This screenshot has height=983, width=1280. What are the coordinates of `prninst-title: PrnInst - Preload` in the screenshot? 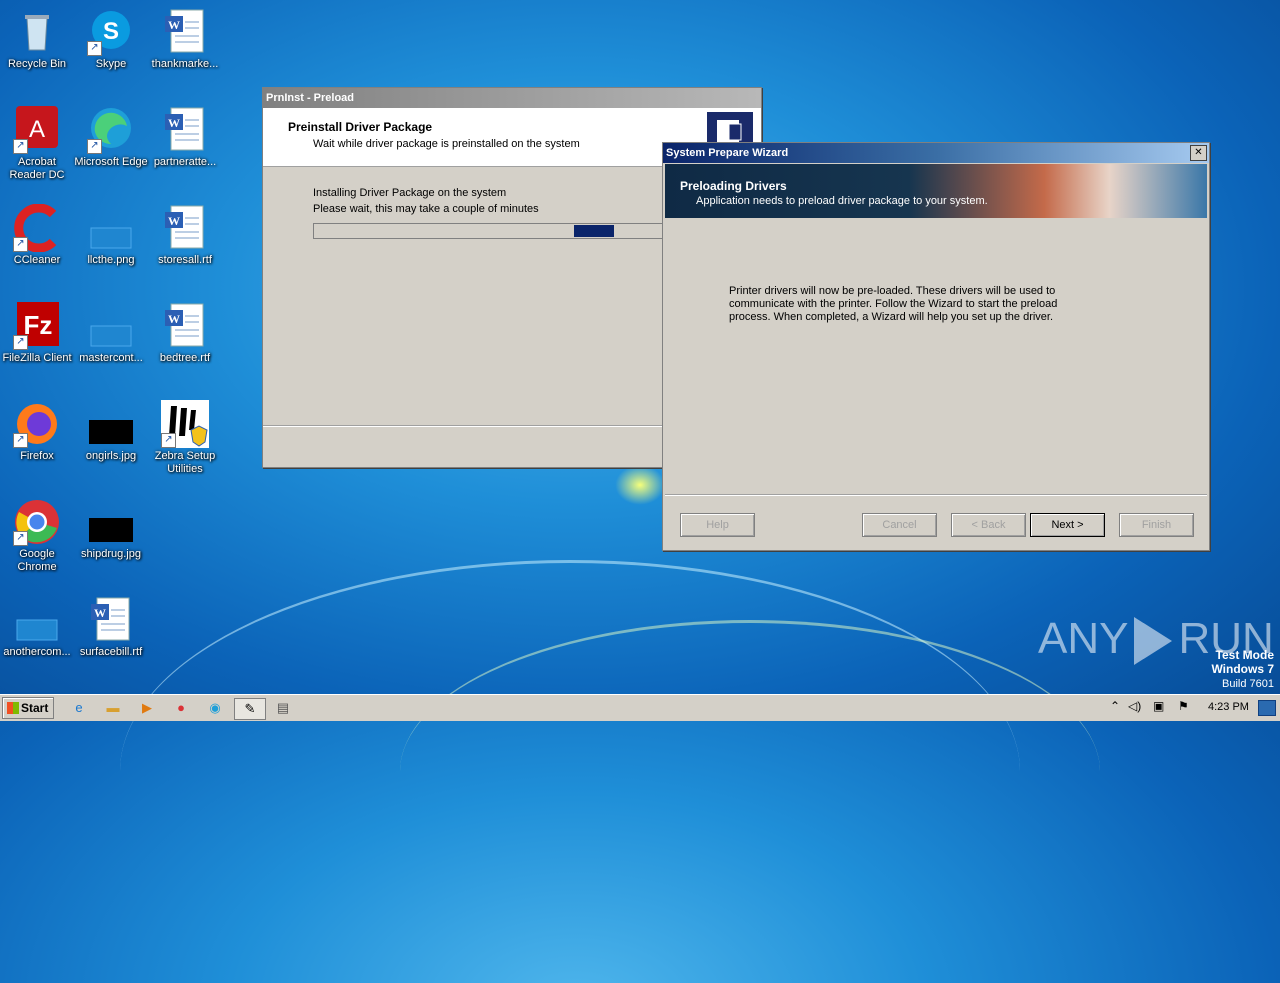 It's located at (310, 98).